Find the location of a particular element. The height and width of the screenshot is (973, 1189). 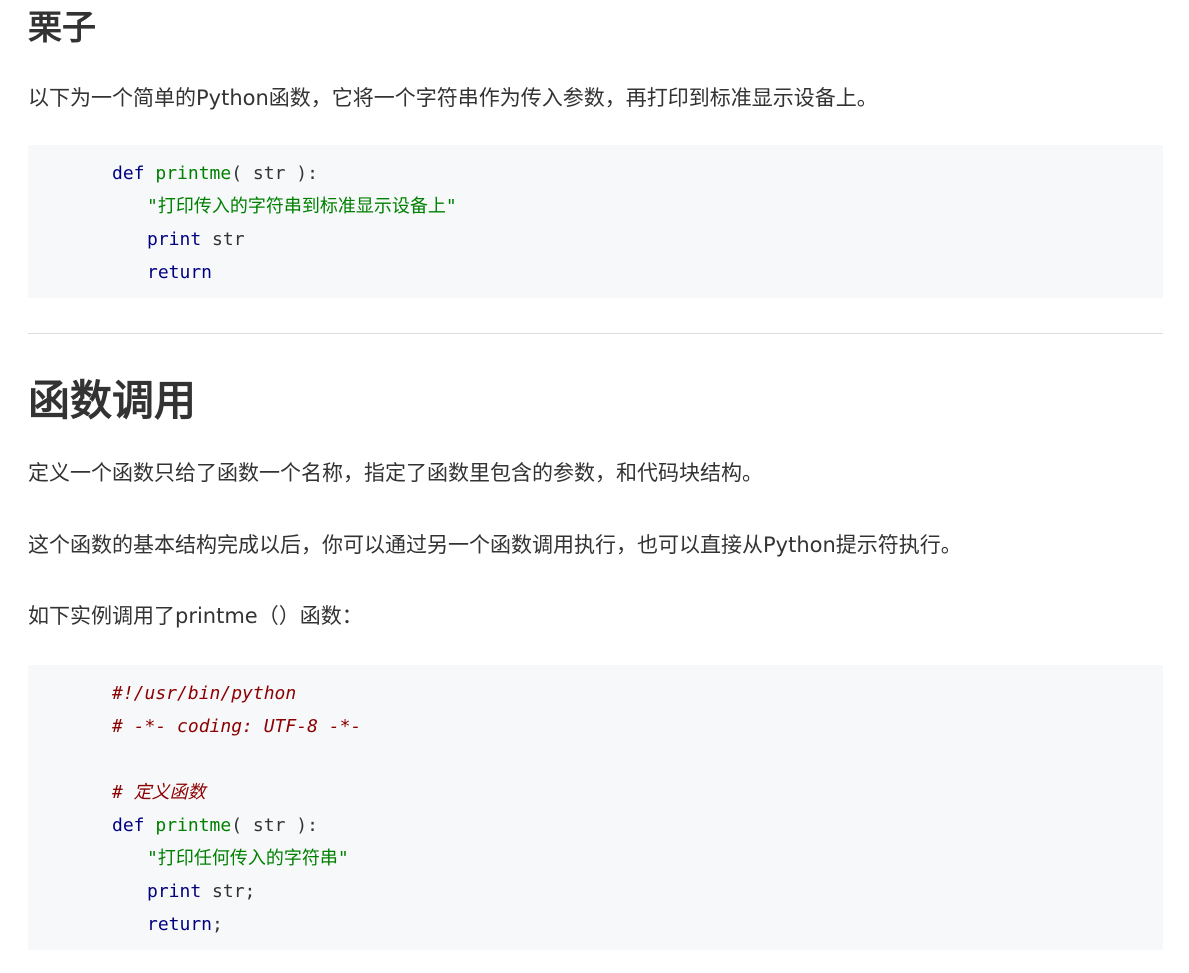

docstring: "打印任何传入的字符串" is located at coordinates (248, 858).